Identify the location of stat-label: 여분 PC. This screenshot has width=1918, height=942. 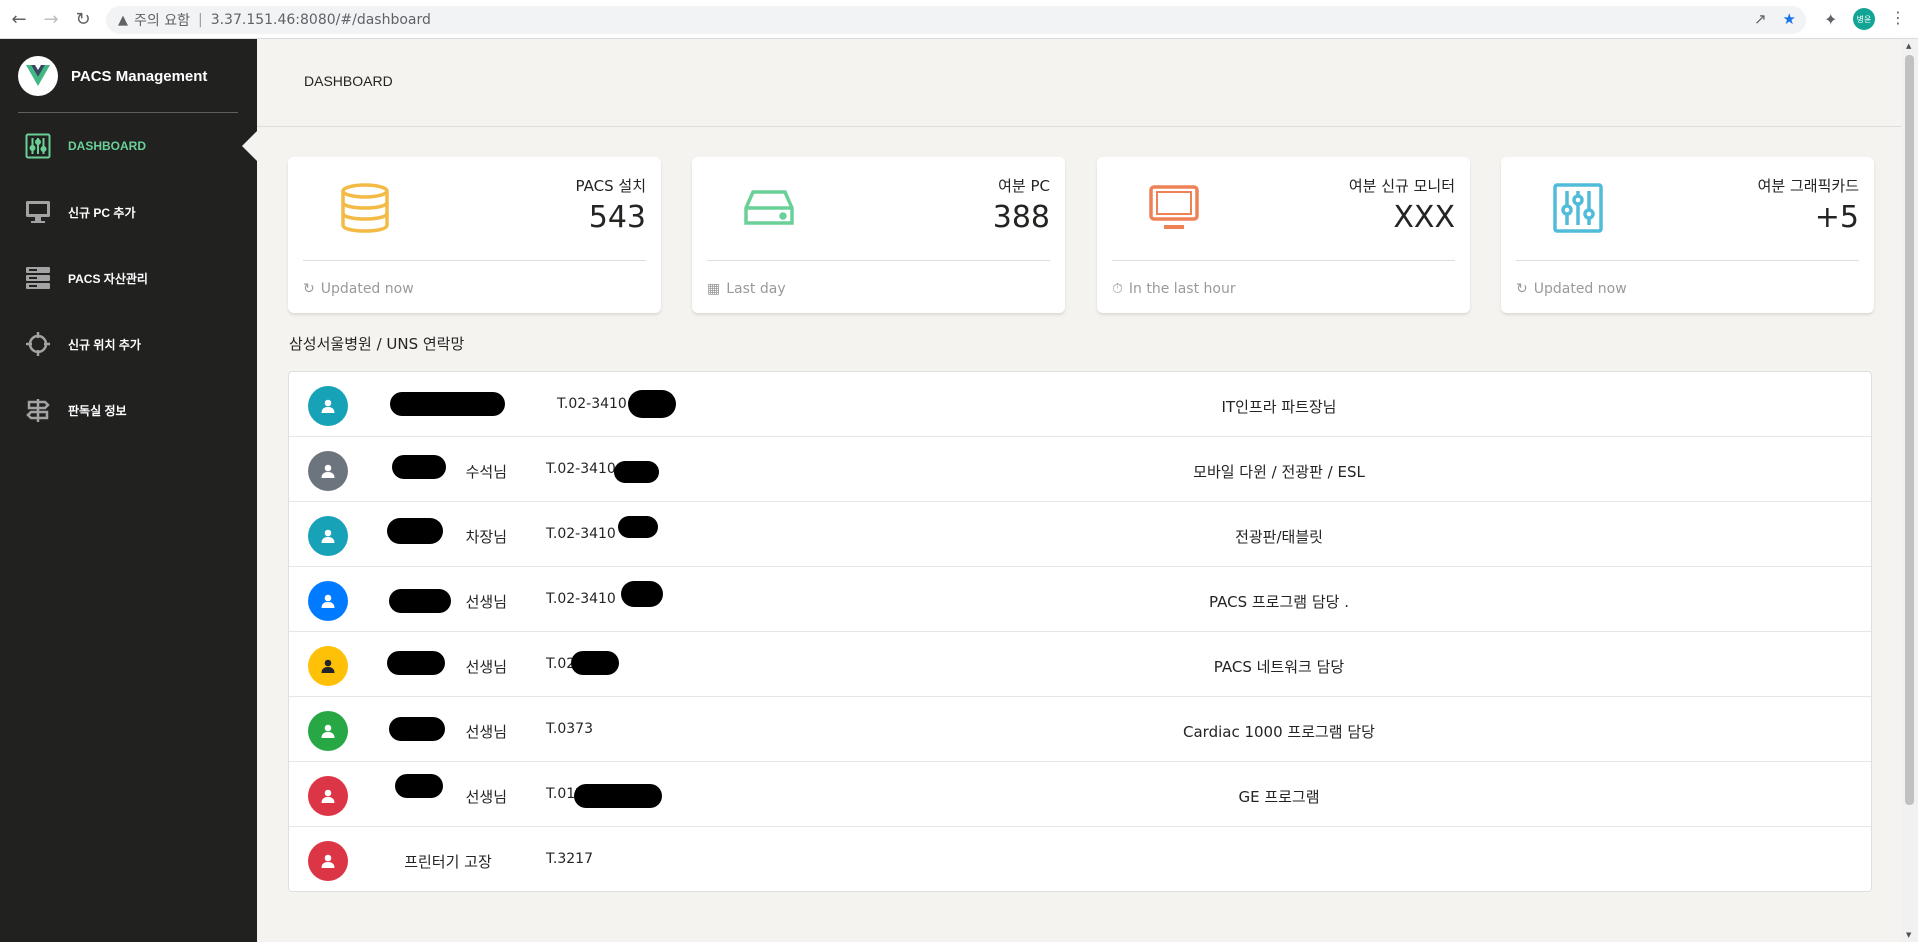
(1024, 186).